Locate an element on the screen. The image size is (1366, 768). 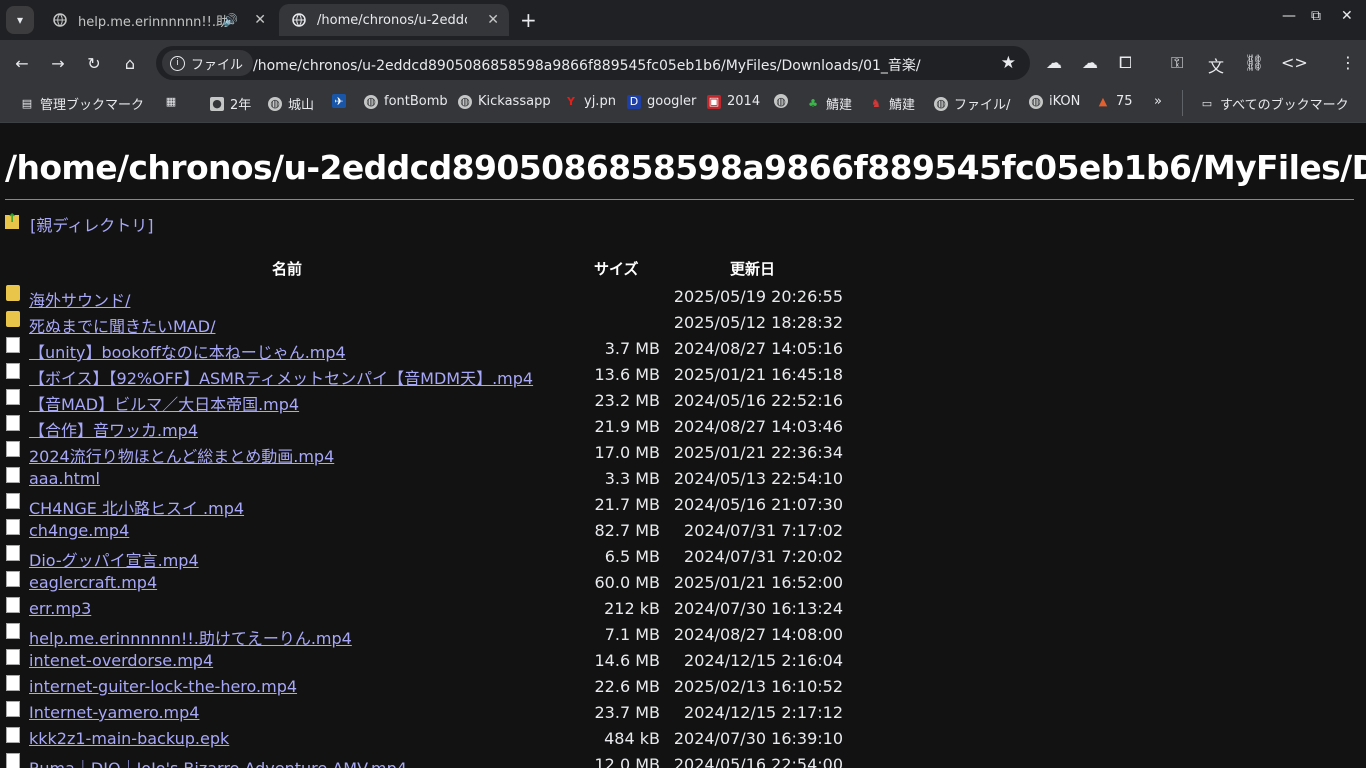
file-name-link: 死ぬまでに聞きたいMAD/ is located at coordinates (122, 325).